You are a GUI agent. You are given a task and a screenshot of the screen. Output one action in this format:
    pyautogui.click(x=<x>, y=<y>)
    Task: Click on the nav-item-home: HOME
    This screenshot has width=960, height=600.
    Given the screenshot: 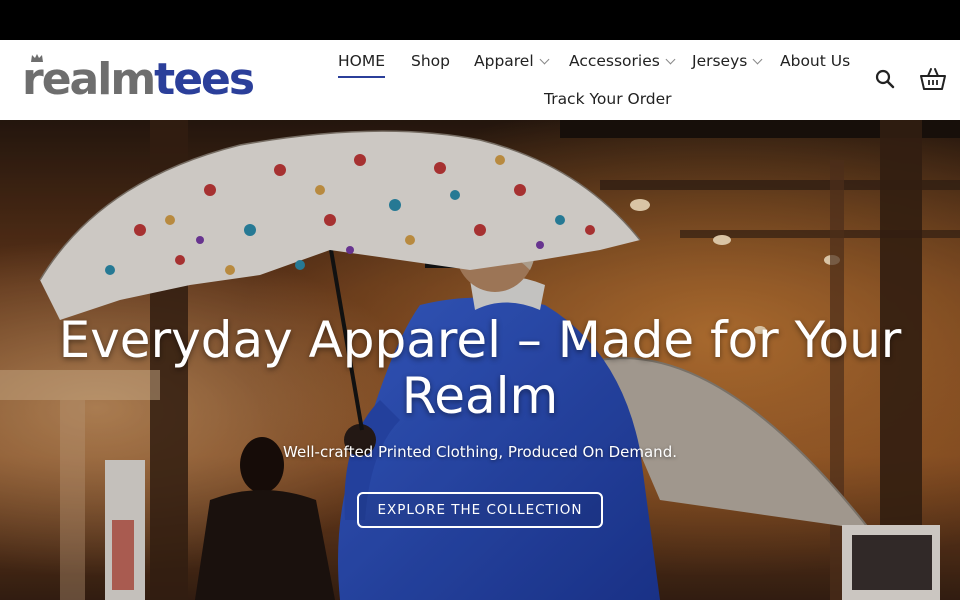 What is the action you would take?
    pyautogui.click(x=362, y=65)
    